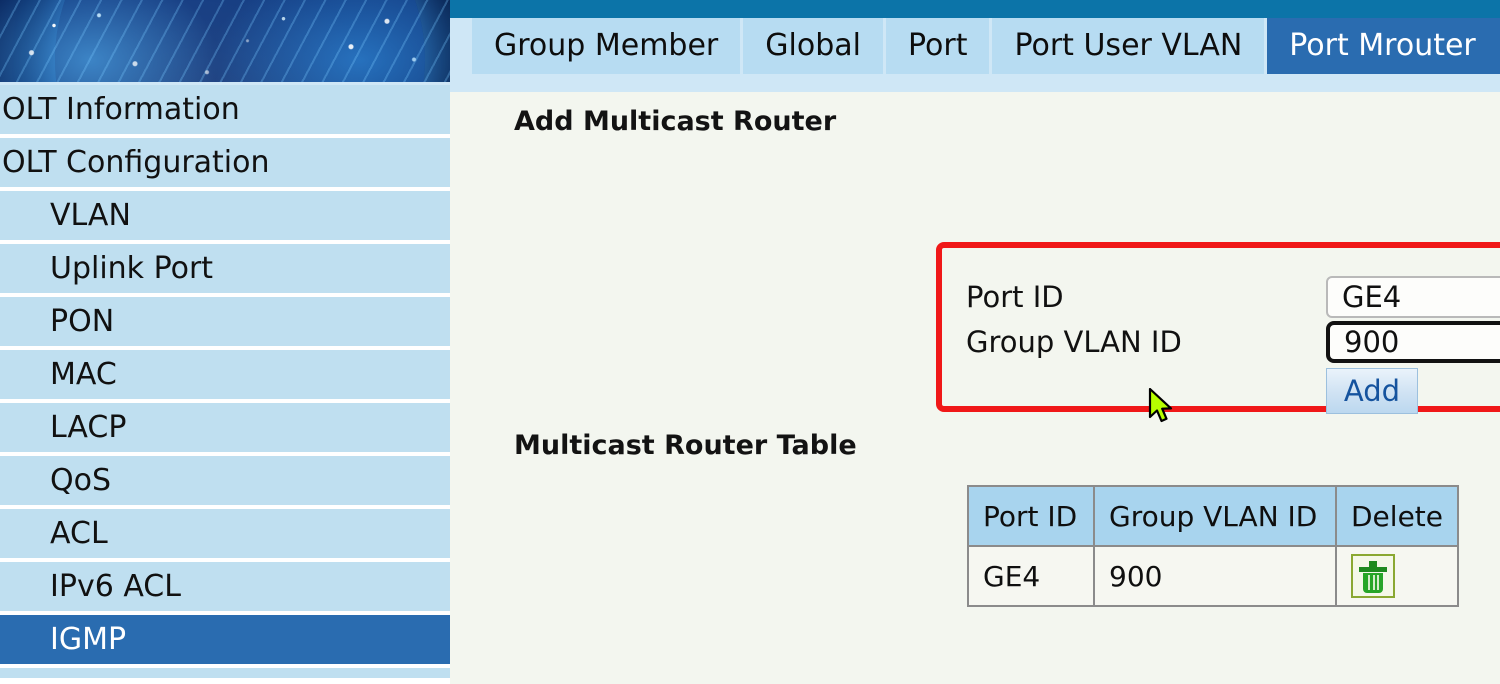 The width and height of the screenshot is (1500, 684). What do you see at coordinates (79, 533) in the screenshot?
I see `sidebar-item-label: ACL` at bounding box center [79, 533].